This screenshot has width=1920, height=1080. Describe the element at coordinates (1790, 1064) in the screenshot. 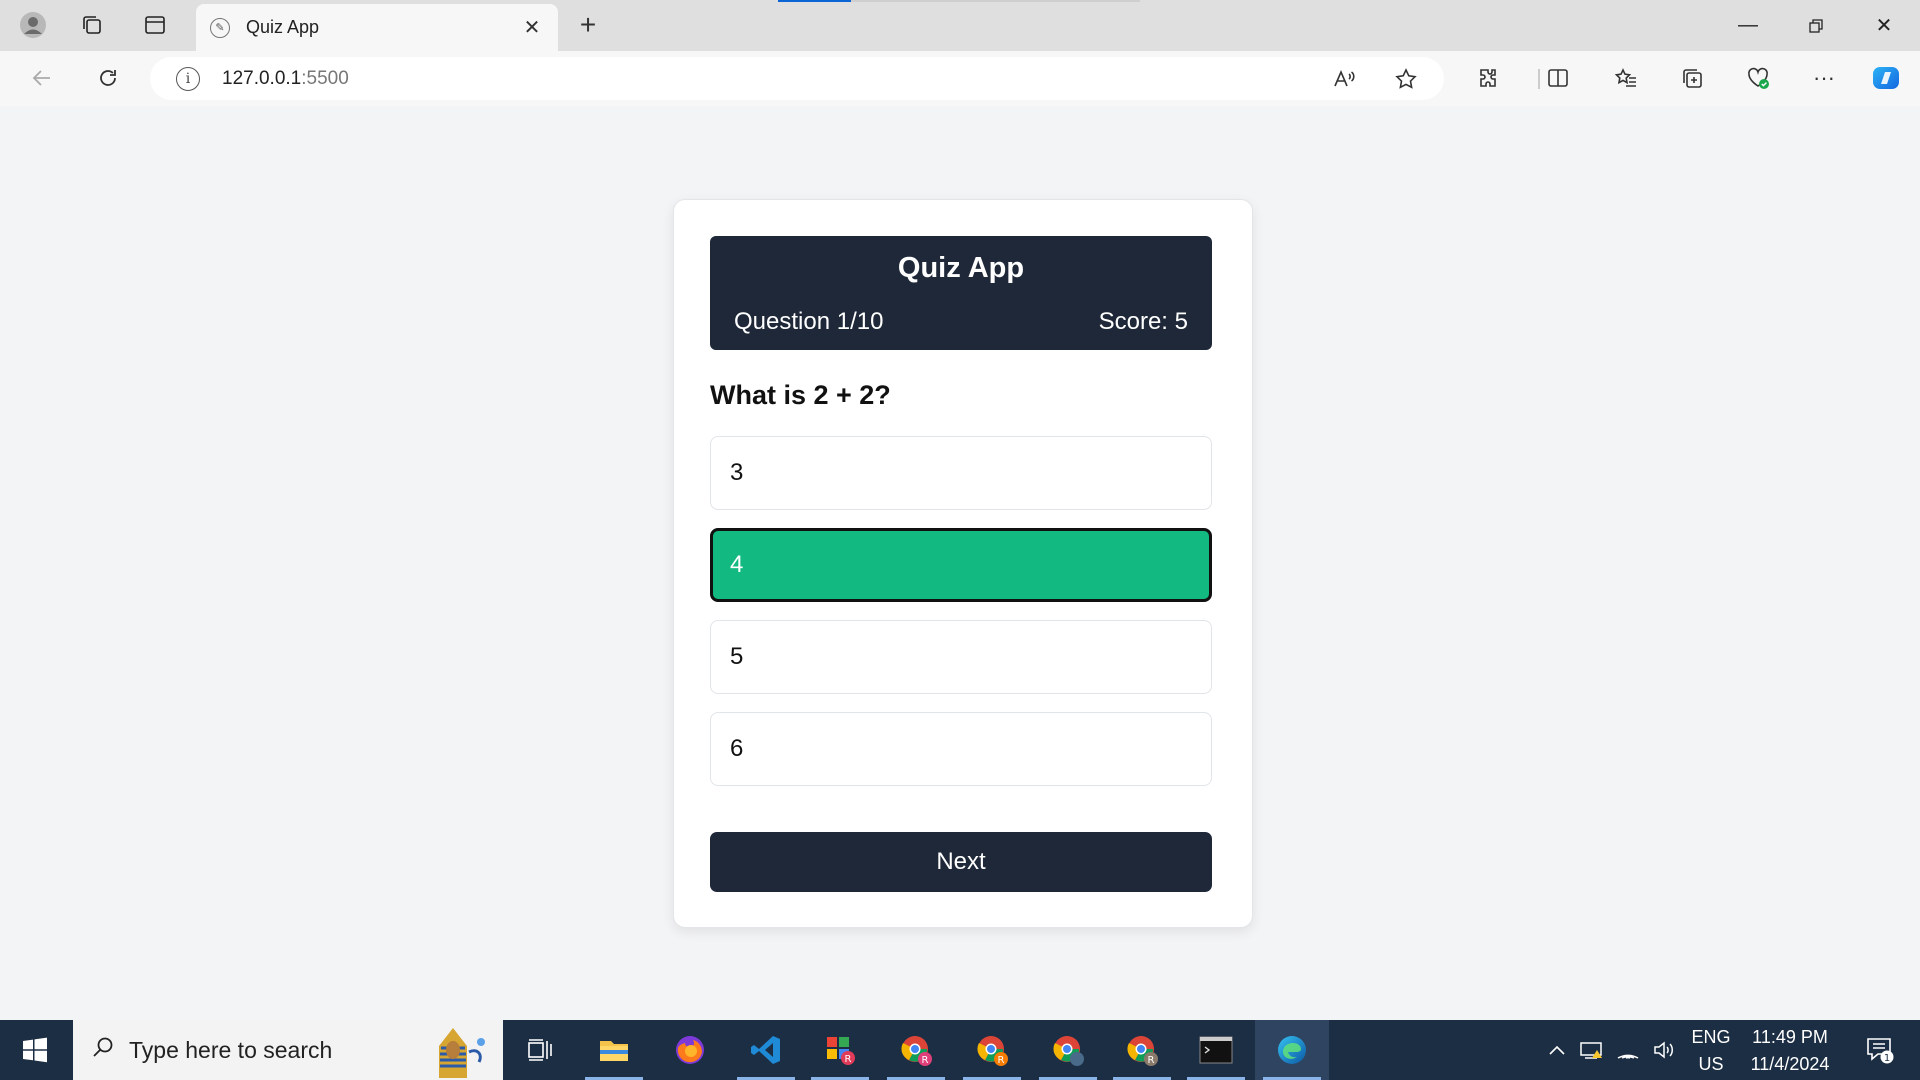

I see `clock-date: 11/4/2024` at that location.